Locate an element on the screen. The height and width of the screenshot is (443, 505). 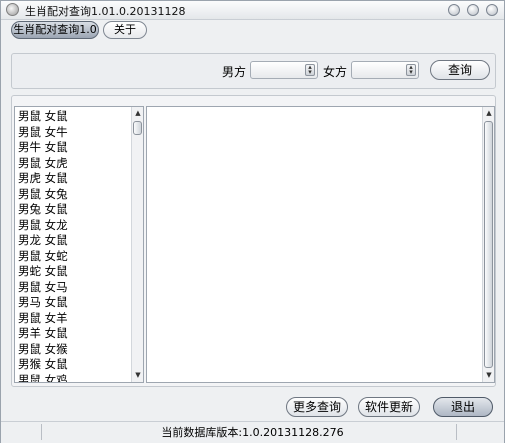
query-panel: 男方 ▴ ▾ 女方 ▴ ▾ 查询 is located at coordinates (253, 71).